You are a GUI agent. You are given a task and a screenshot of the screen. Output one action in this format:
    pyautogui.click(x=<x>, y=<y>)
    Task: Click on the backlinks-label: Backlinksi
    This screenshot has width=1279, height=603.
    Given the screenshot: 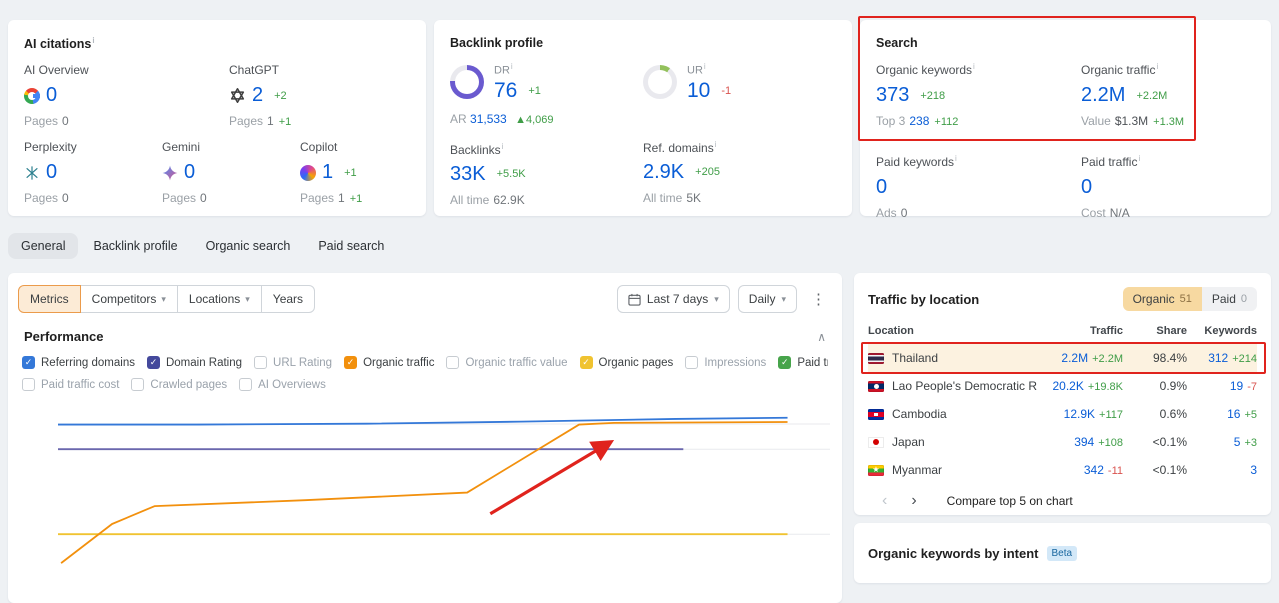 What is the action you would take?
    pyautogui.click(x=477, y=149)
    